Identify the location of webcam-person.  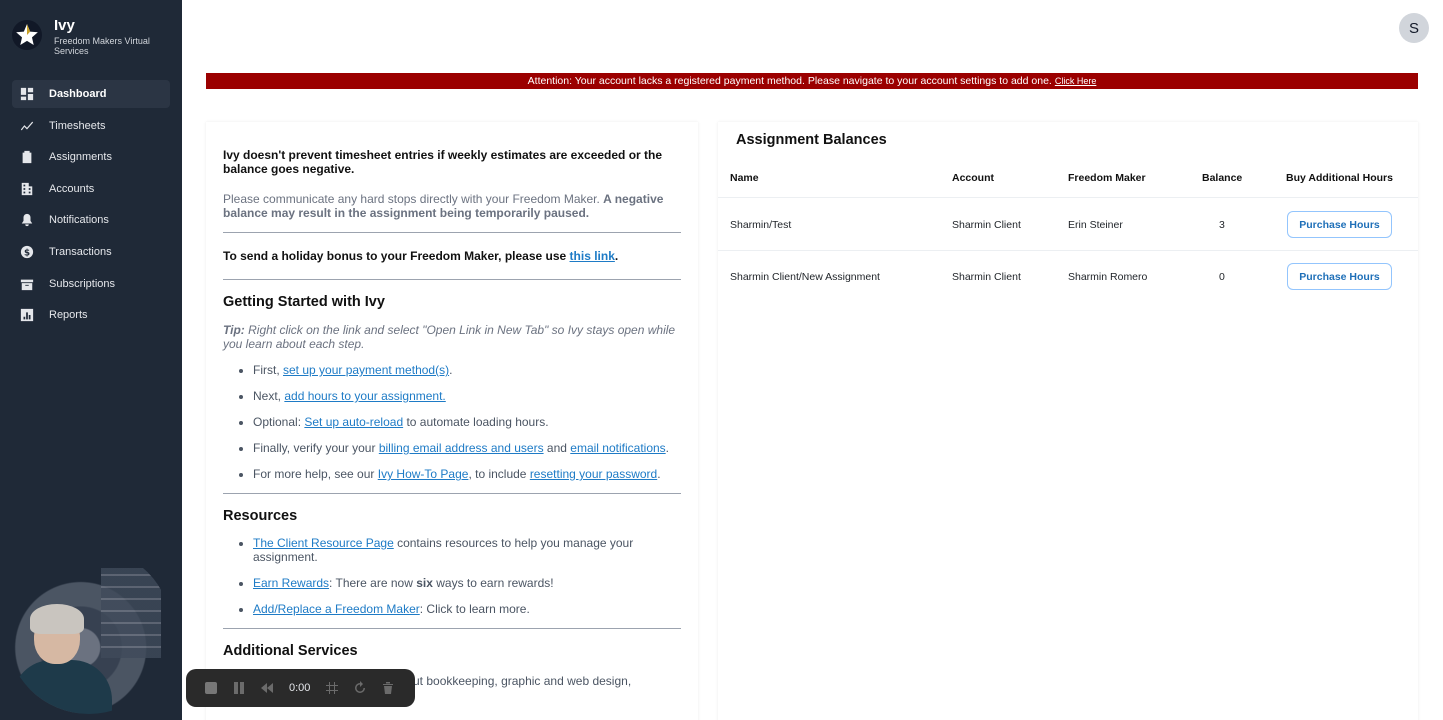
(62, 687).